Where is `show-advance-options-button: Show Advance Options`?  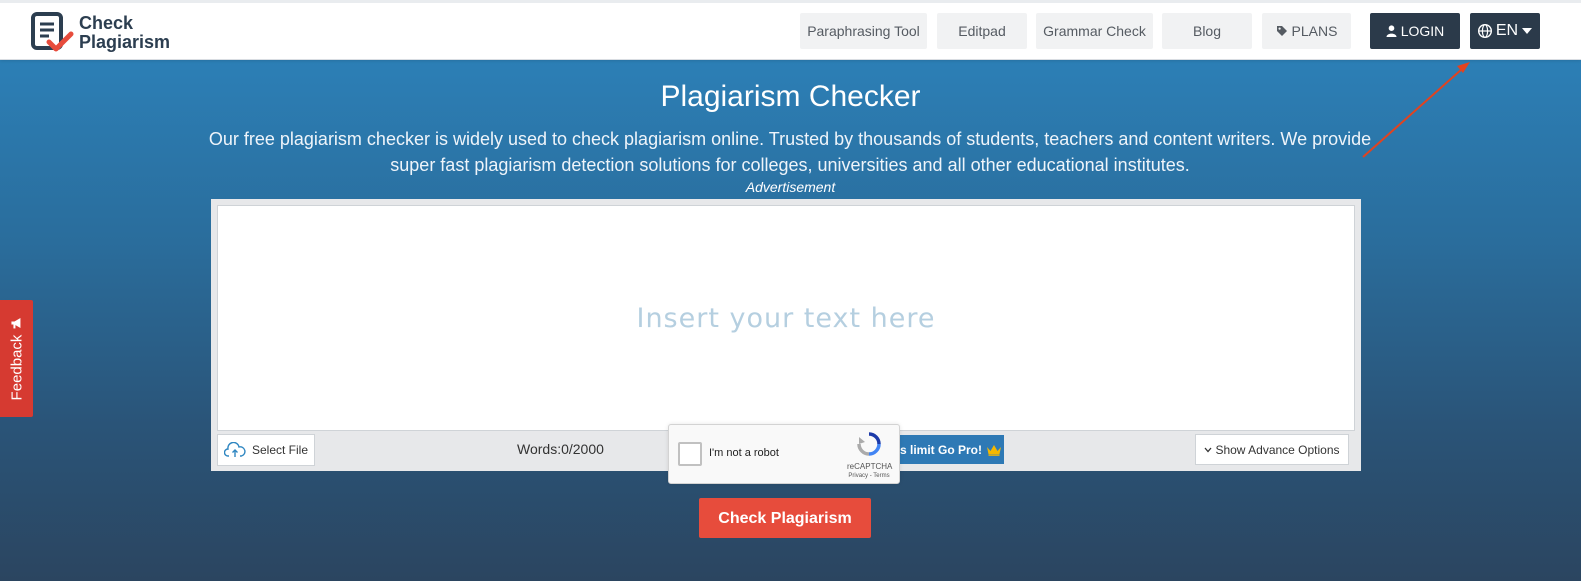 show-advance-options-button: Show Advance Options is located at coordinates (1272, 449).